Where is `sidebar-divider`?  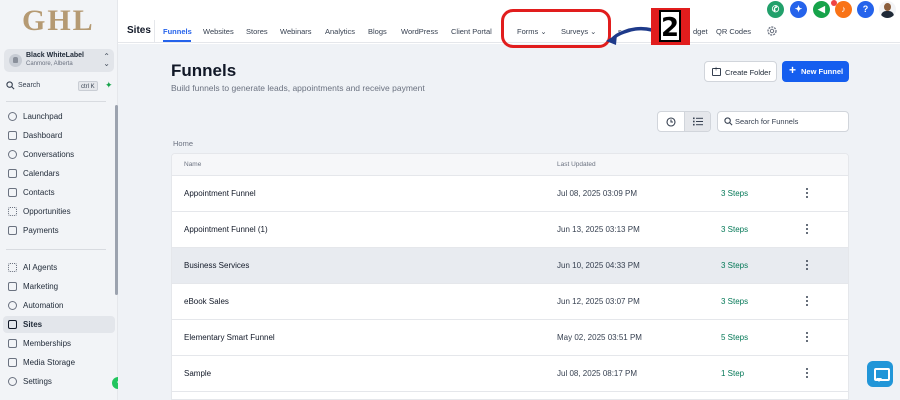
sidebar-divider is located at coordinates (56, 249).